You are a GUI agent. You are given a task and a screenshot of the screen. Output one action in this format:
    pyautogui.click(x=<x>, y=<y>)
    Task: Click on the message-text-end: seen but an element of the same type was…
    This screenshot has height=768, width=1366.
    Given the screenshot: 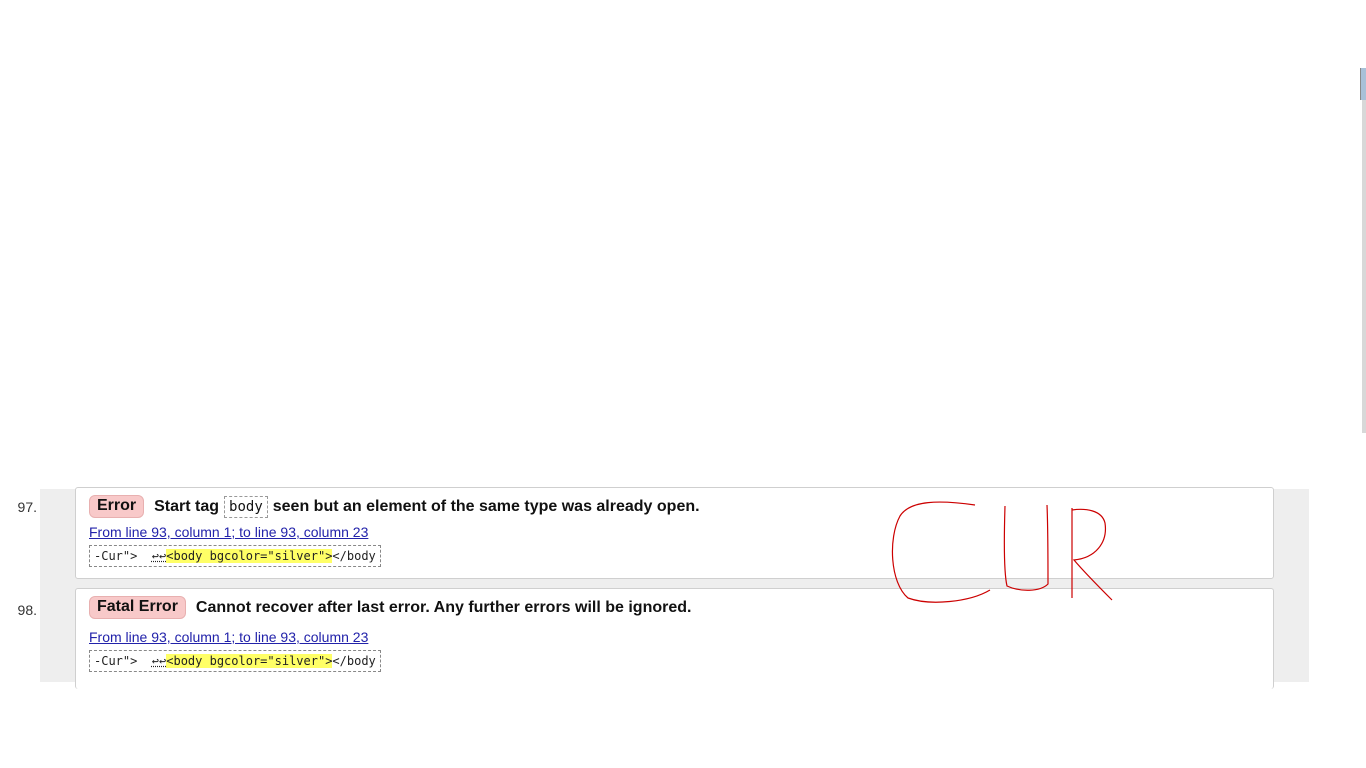 What is the action you would take?
    pyautogui.click(x=486, y=506)
    